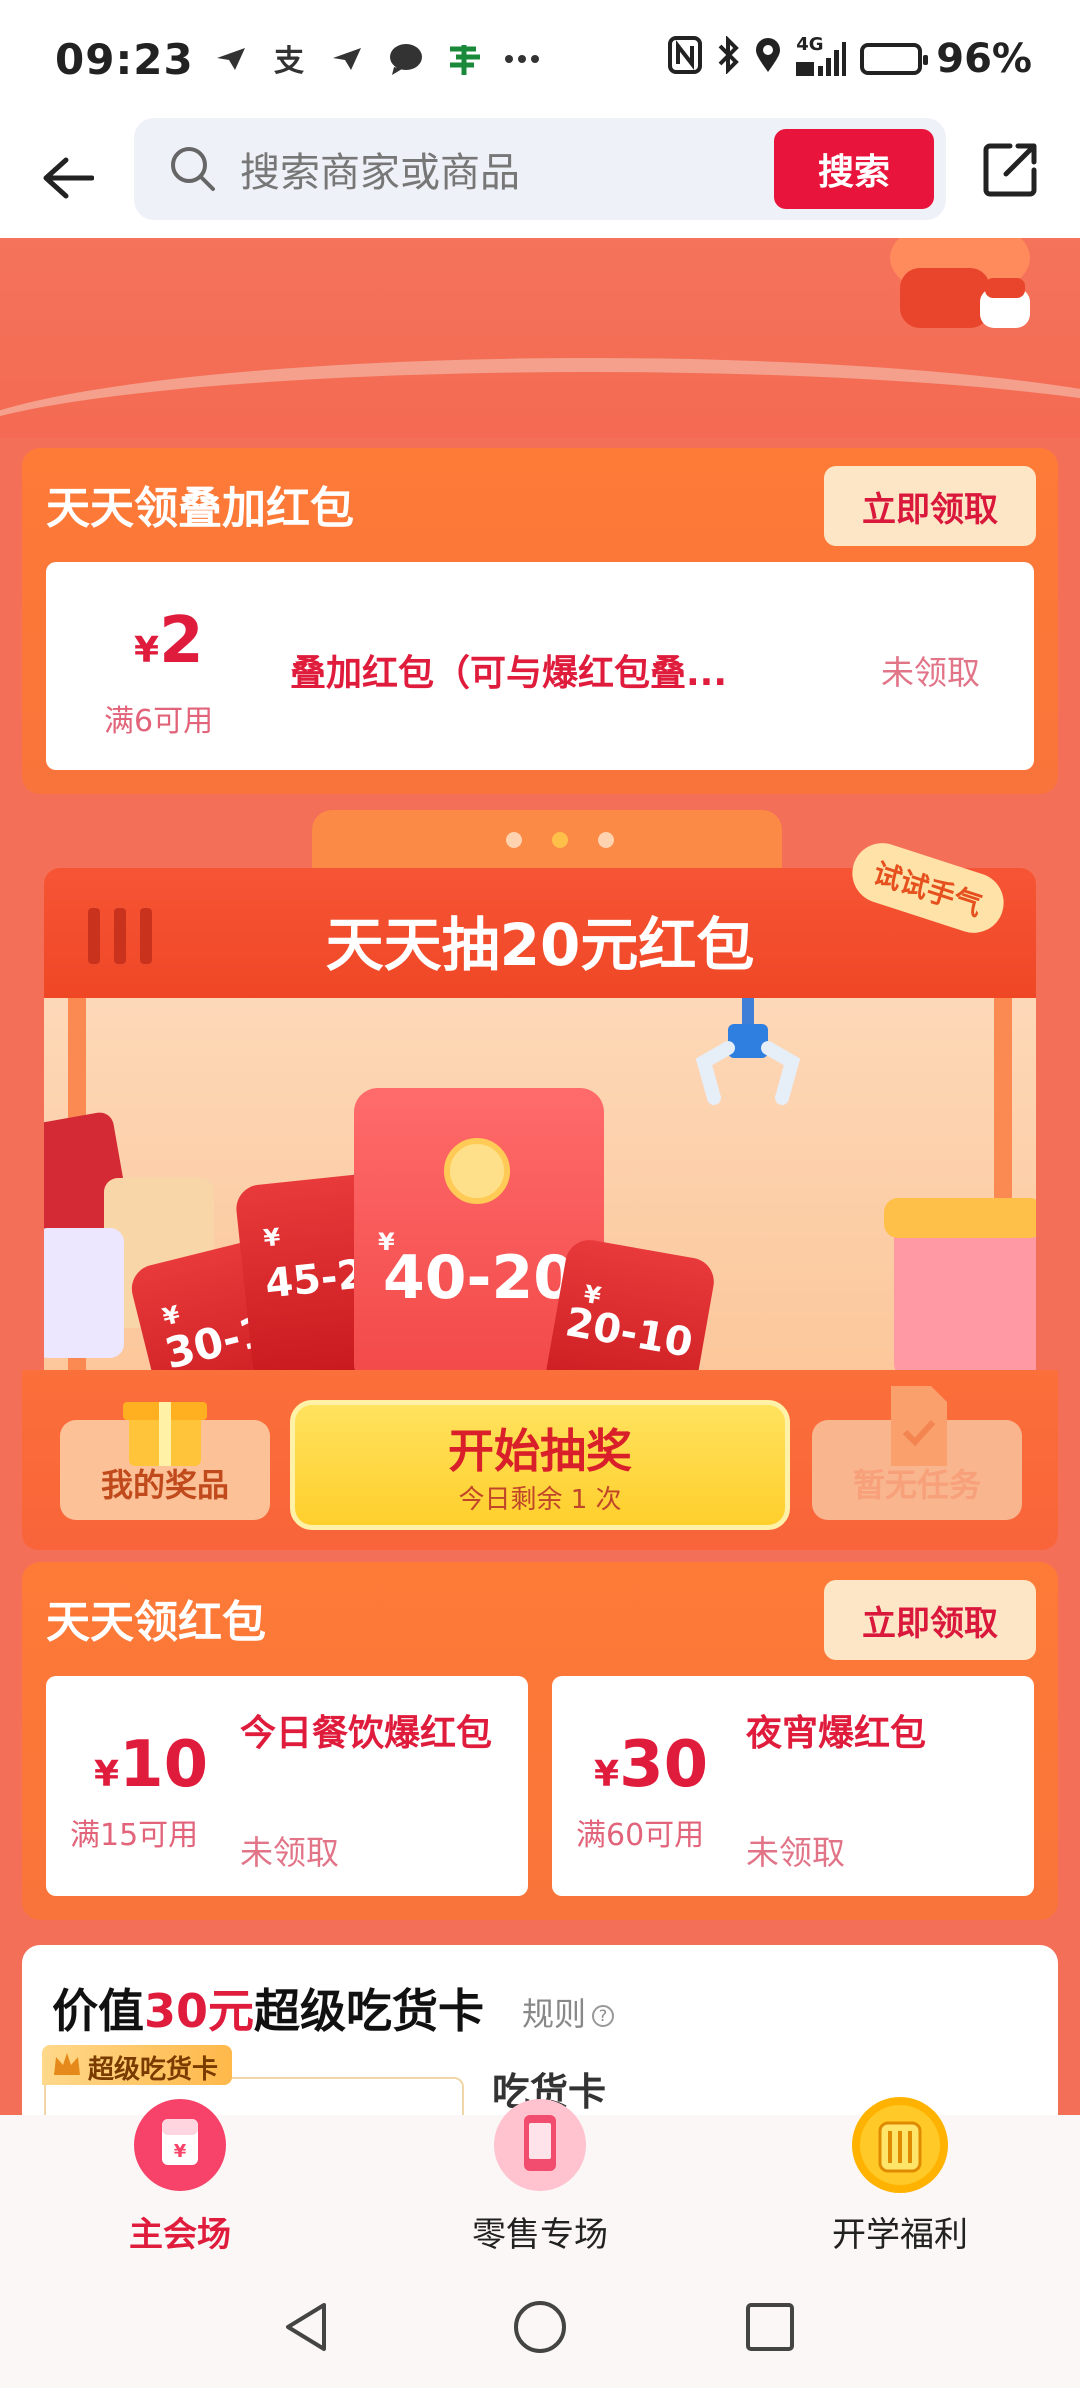 This screenshot has height=2388, width=1080. I want to click on system-navigation-bar, so click(540, 2326).